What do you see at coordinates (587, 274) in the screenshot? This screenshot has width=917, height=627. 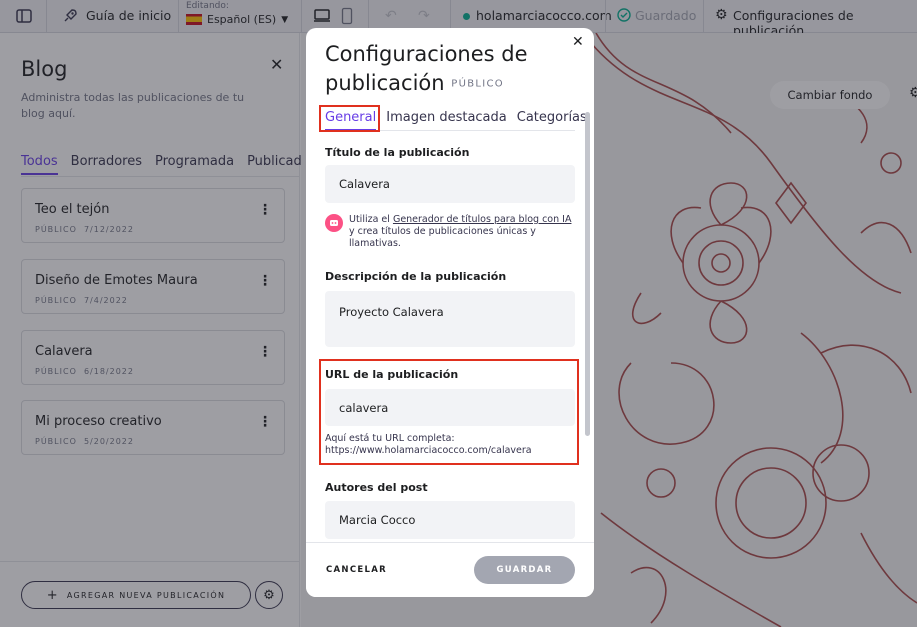 I see `scrollbar` at bounding box center [587, 274].